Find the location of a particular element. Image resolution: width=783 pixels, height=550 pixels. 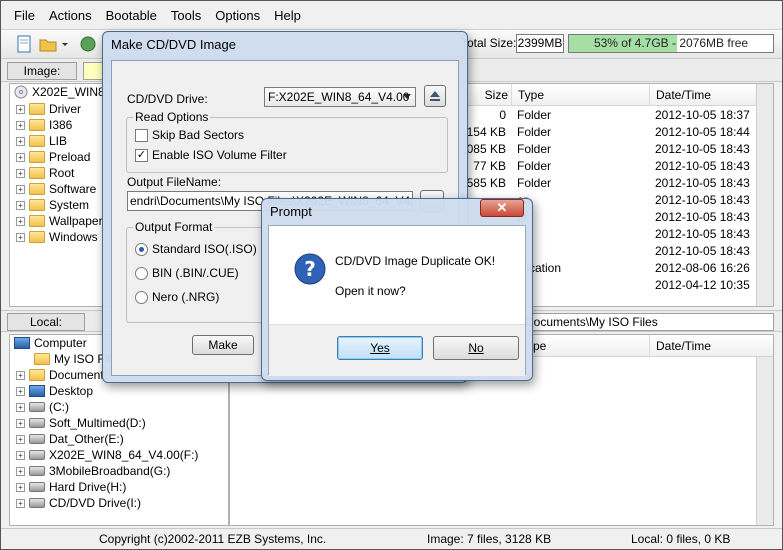

new-file-icon is located at coordinates (24, 44).